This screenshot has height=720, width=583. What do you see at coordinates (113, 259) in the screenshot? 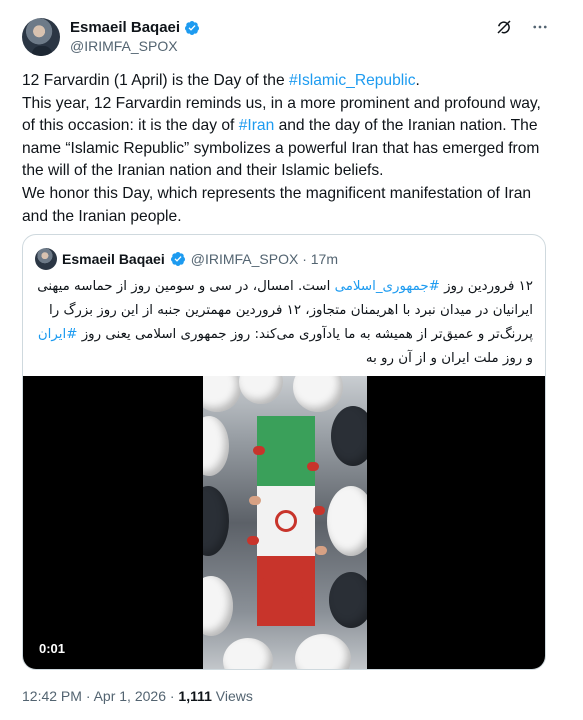
I see `quoted-display-name: Esmaeil Baqaei` at bounding box center [113, 259].